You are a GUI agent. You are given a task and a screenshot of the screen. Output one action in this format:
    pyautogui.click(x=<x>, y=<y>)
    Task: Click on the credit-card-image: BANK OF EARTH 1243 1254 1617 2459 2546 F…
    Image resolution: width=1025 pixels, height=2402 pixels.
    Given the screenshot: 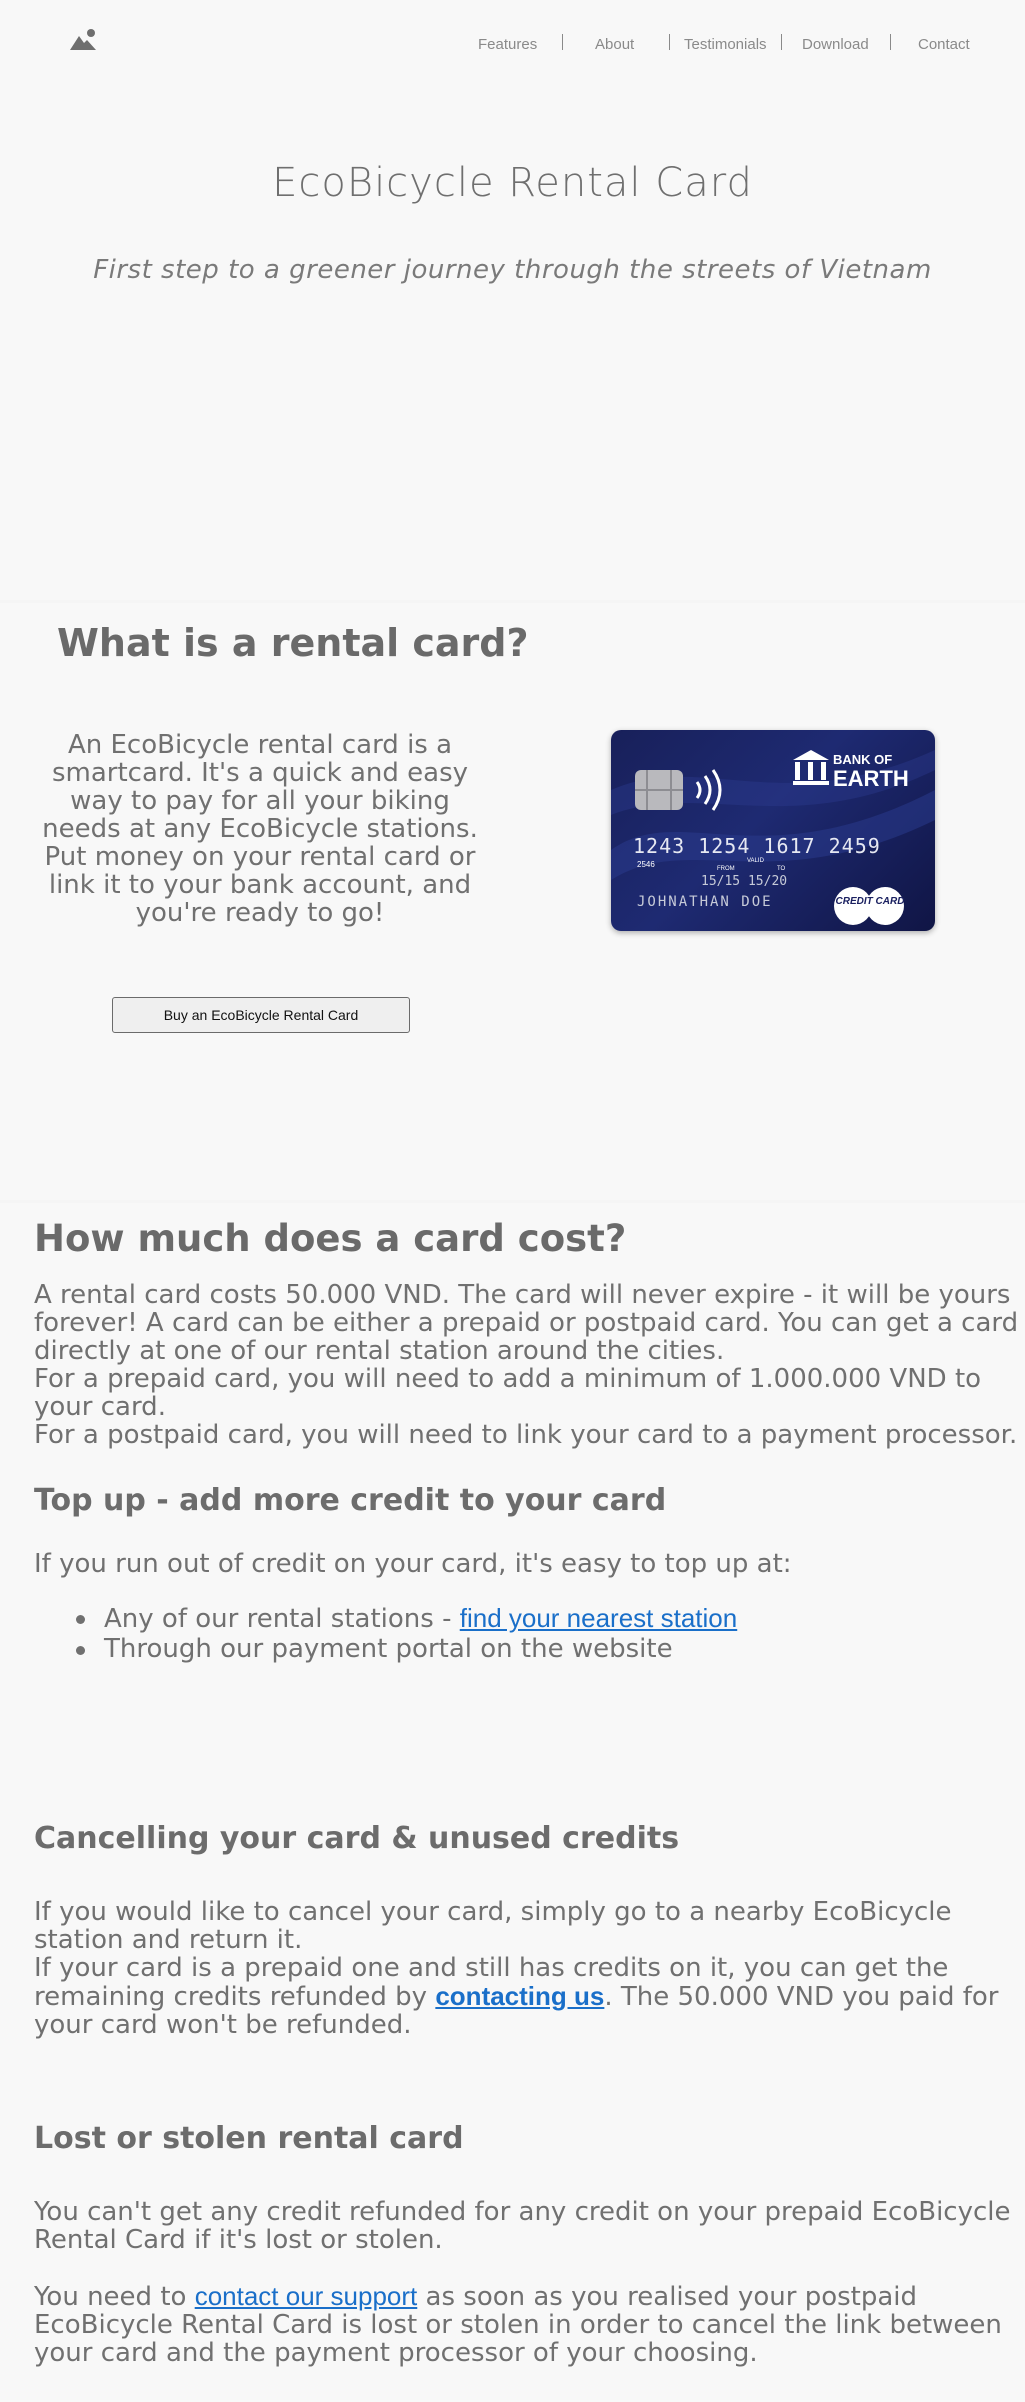 What is the action you would take?
    pyautogui.click(x=773, y=830)
    